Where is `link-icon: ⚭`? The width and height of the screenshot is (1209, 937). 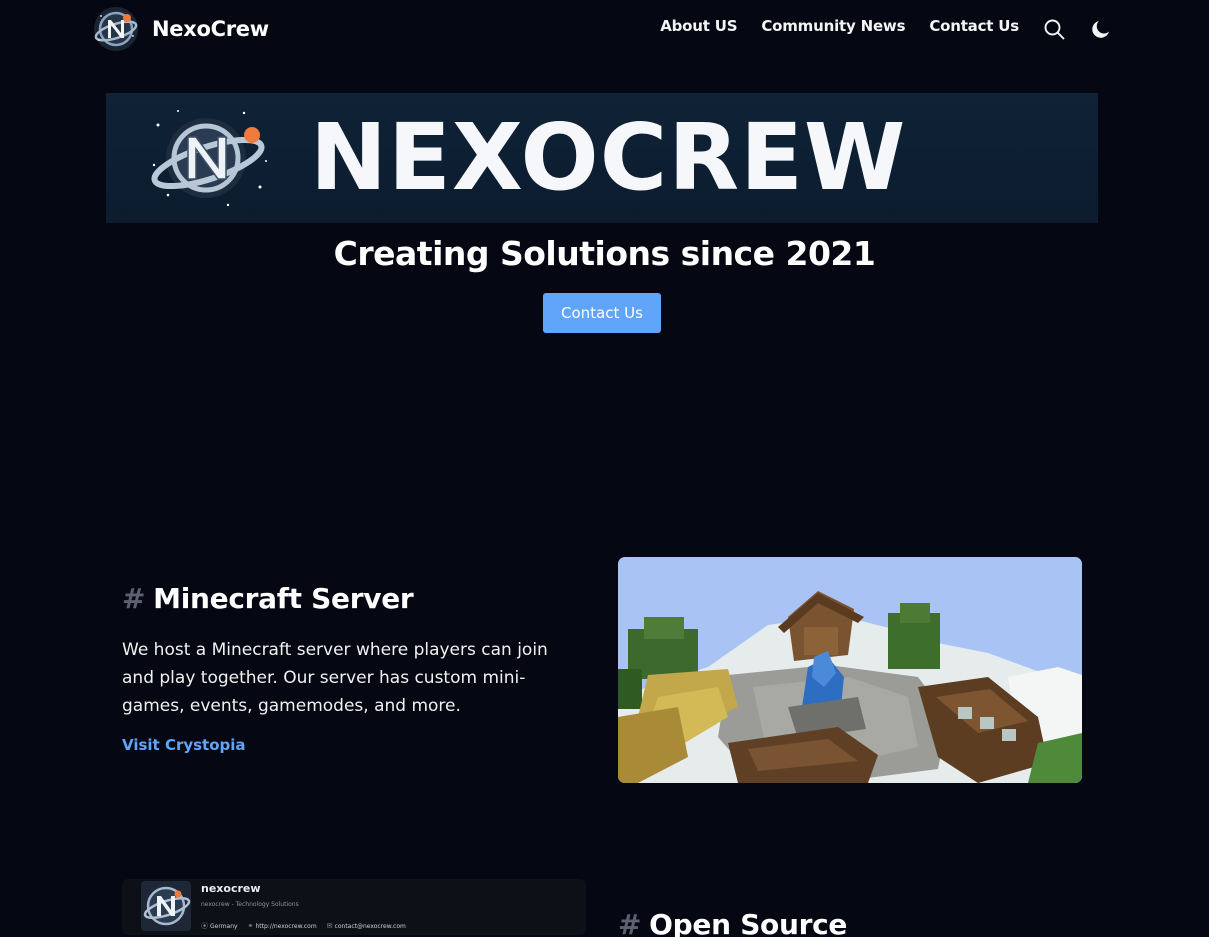
link-icon: ⚭ is located at coordinates (250, 926).